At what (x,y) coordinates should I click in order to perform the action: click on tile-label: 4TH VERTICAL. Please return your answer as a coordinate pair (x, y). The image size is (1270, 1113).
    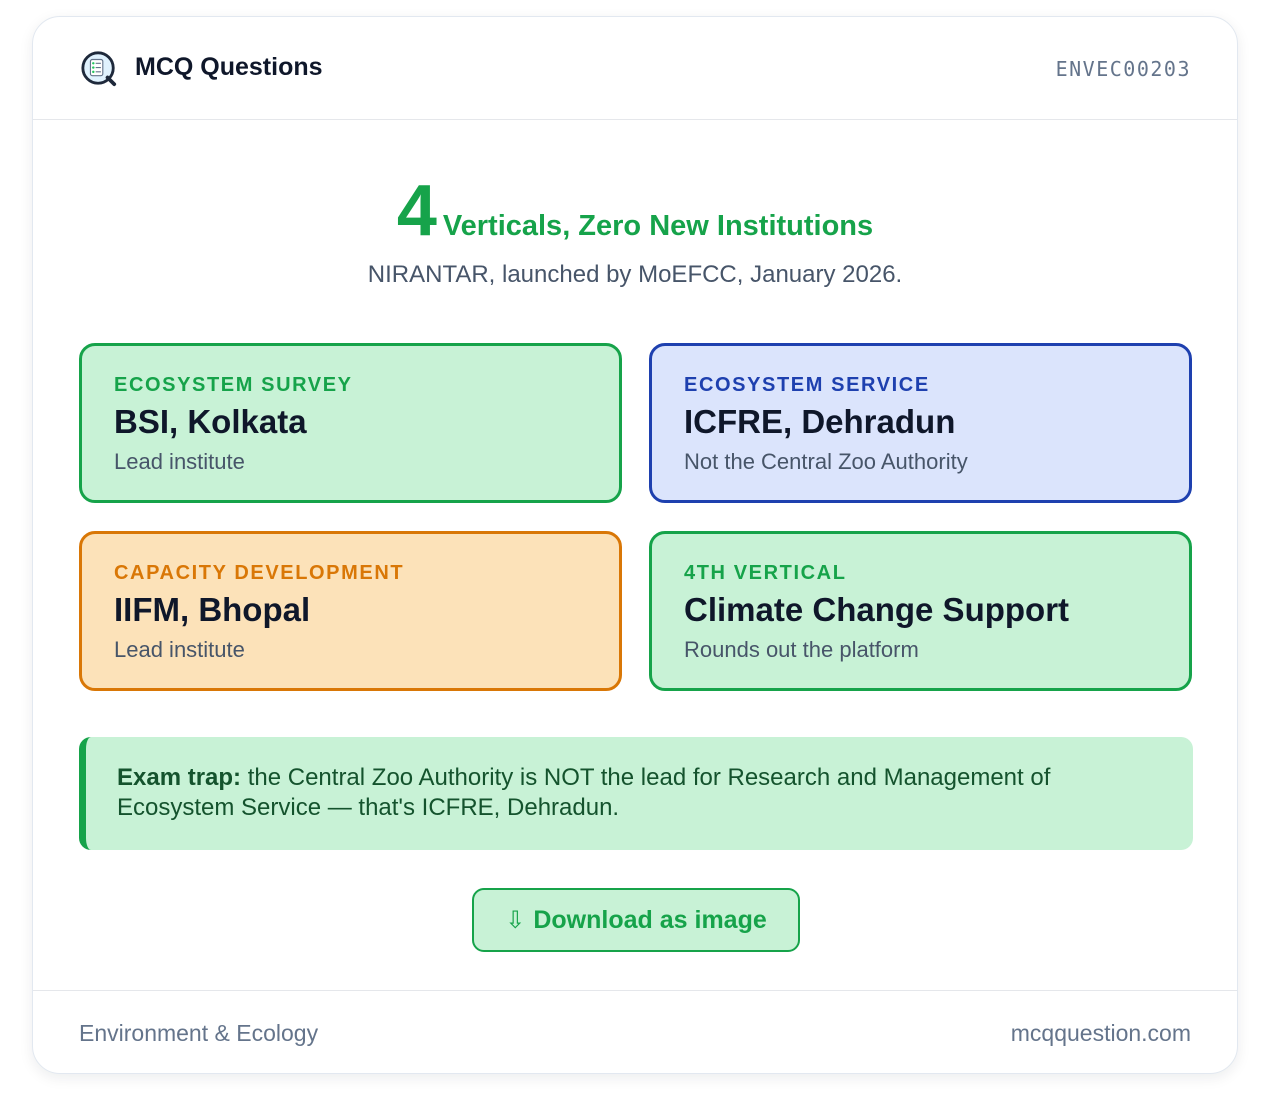
    Looking at the image, I should click on (765, 573).